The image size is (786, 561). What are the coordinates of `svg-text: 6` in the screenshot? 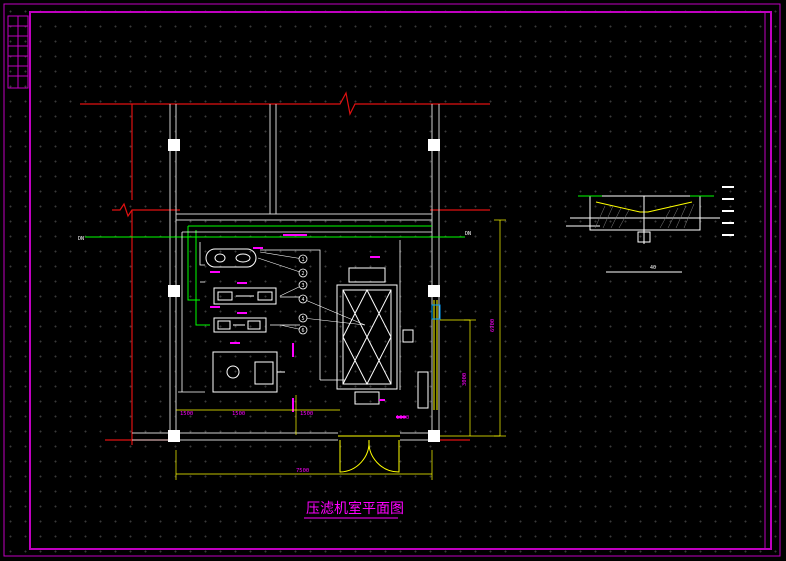 It's located at (302, 331).